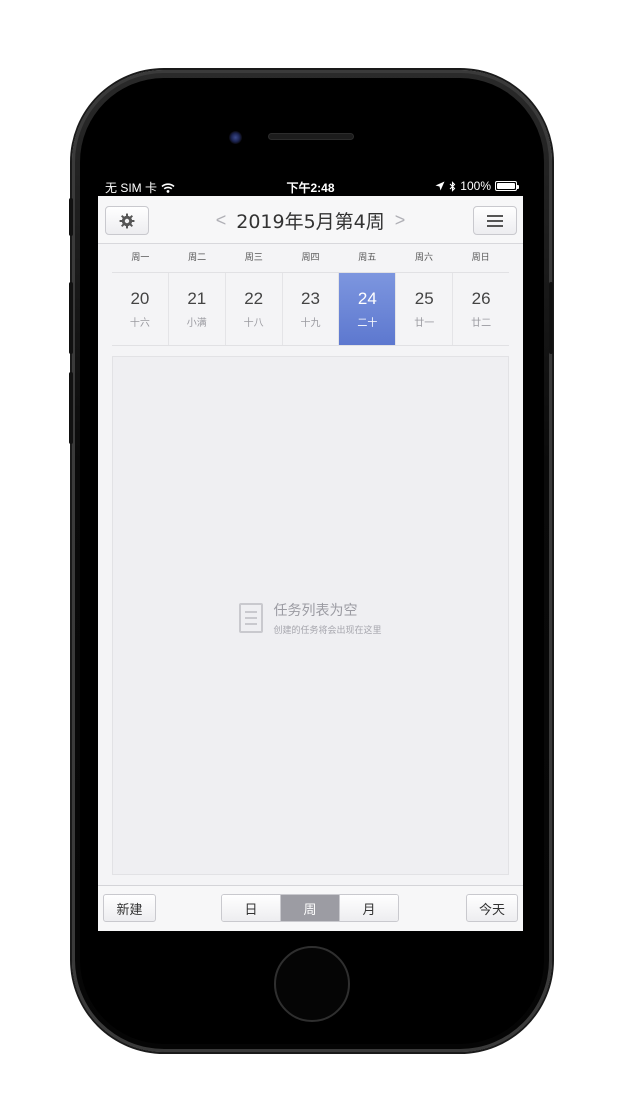 This screenshot has width=623, height=1108. Describe the element at coordinates (140, 309) in the screenshot. I see `day-cell: 20 十六` at that location.